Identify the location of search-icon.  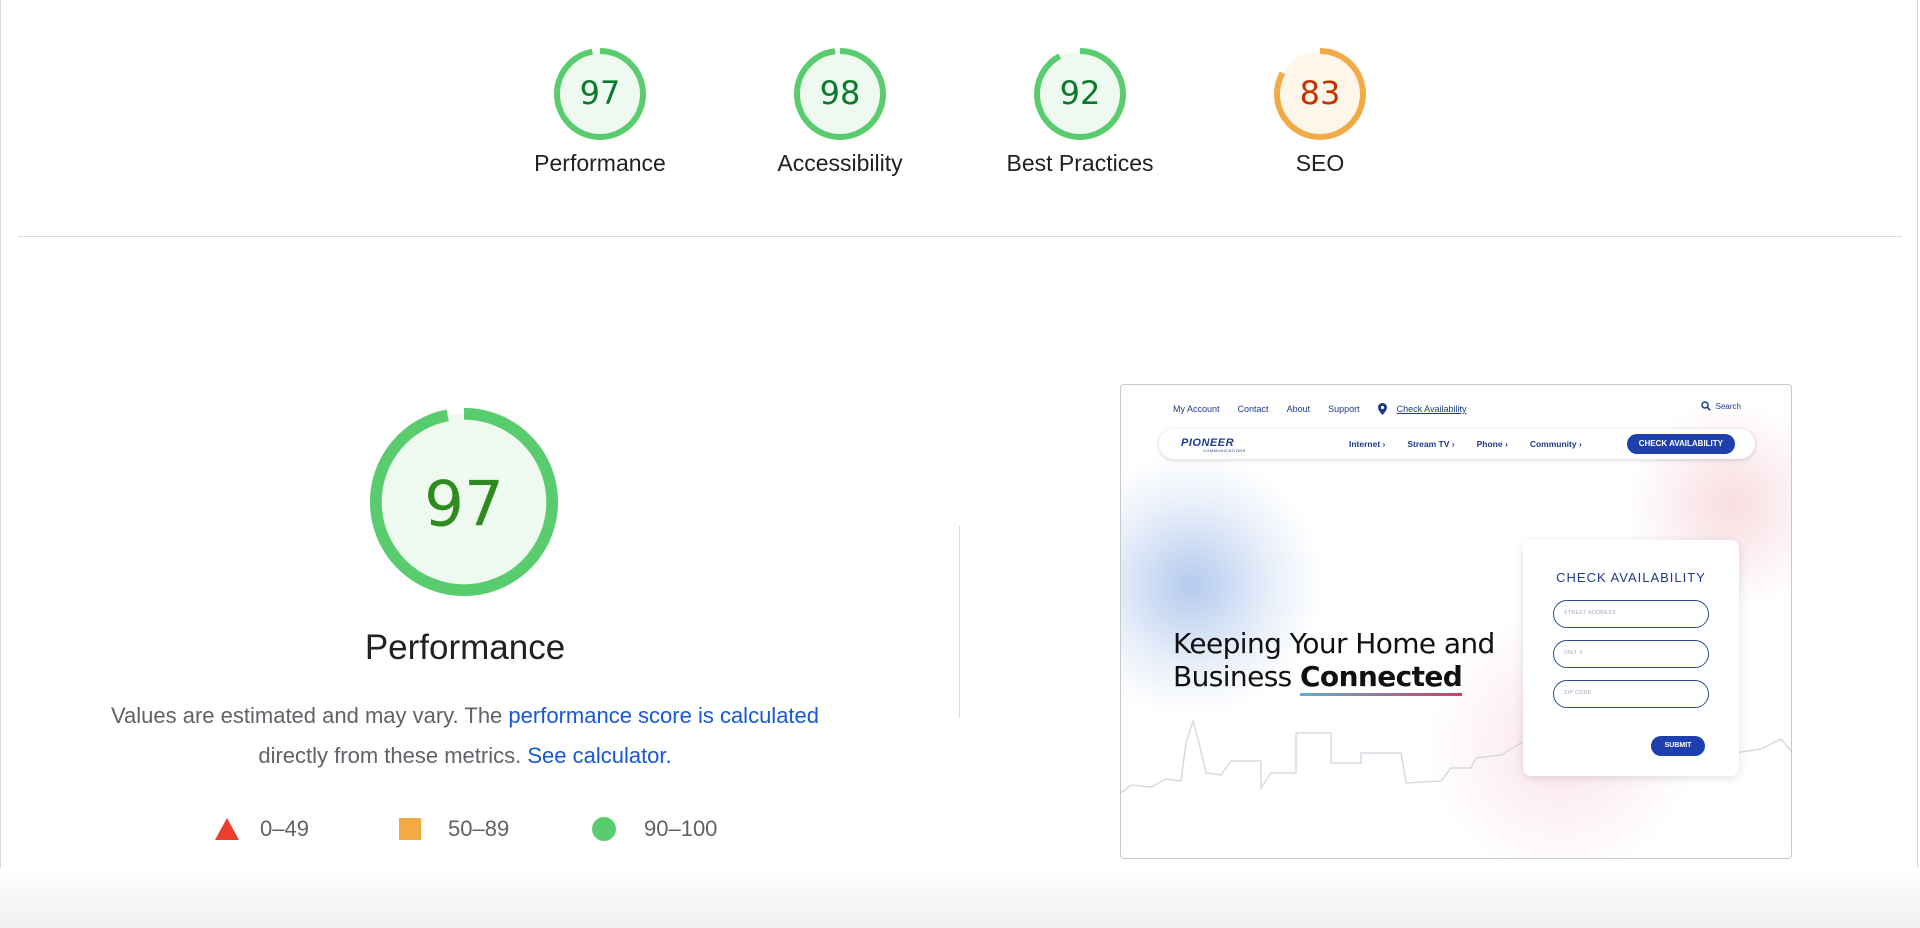
(1705, 406).